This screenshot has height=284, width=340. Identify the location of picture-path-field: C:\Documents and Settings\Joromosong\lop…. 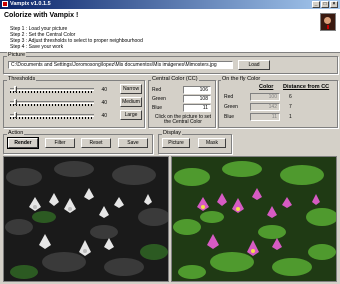
(120, 65).